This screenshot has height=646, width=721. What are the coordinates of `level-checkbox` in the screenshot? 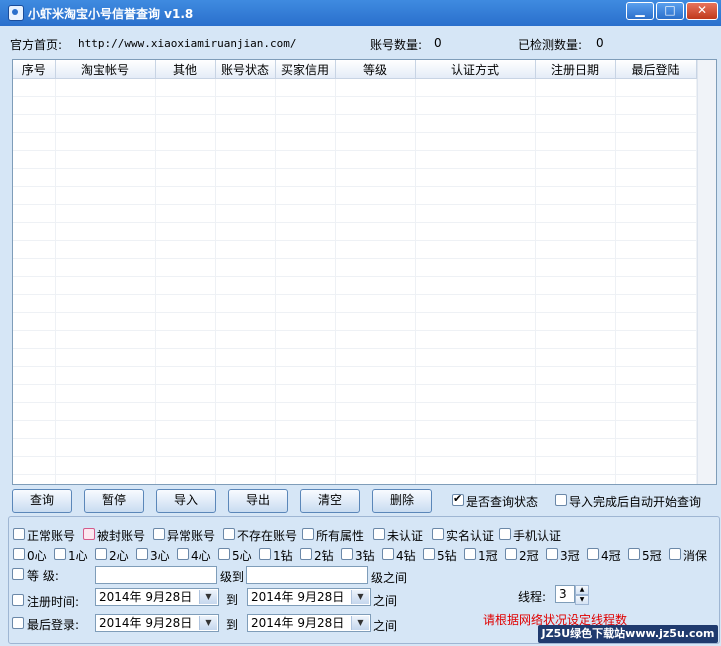 It's located at (18, 574).